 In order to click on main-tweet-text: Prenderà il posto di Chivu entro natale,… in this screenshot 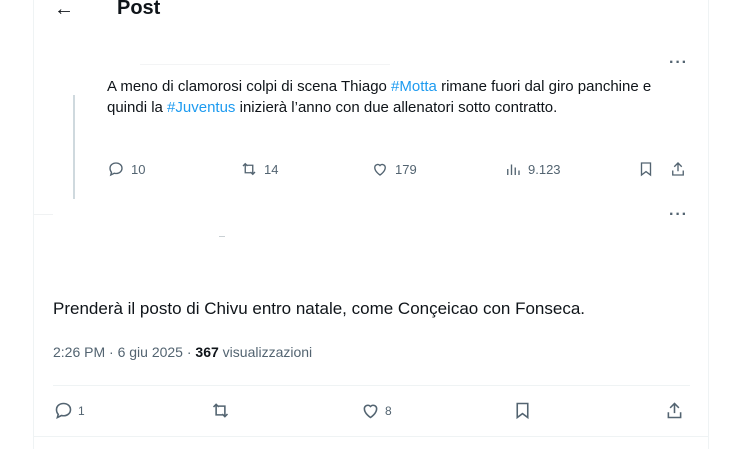, I will do `click(319, 308)`.